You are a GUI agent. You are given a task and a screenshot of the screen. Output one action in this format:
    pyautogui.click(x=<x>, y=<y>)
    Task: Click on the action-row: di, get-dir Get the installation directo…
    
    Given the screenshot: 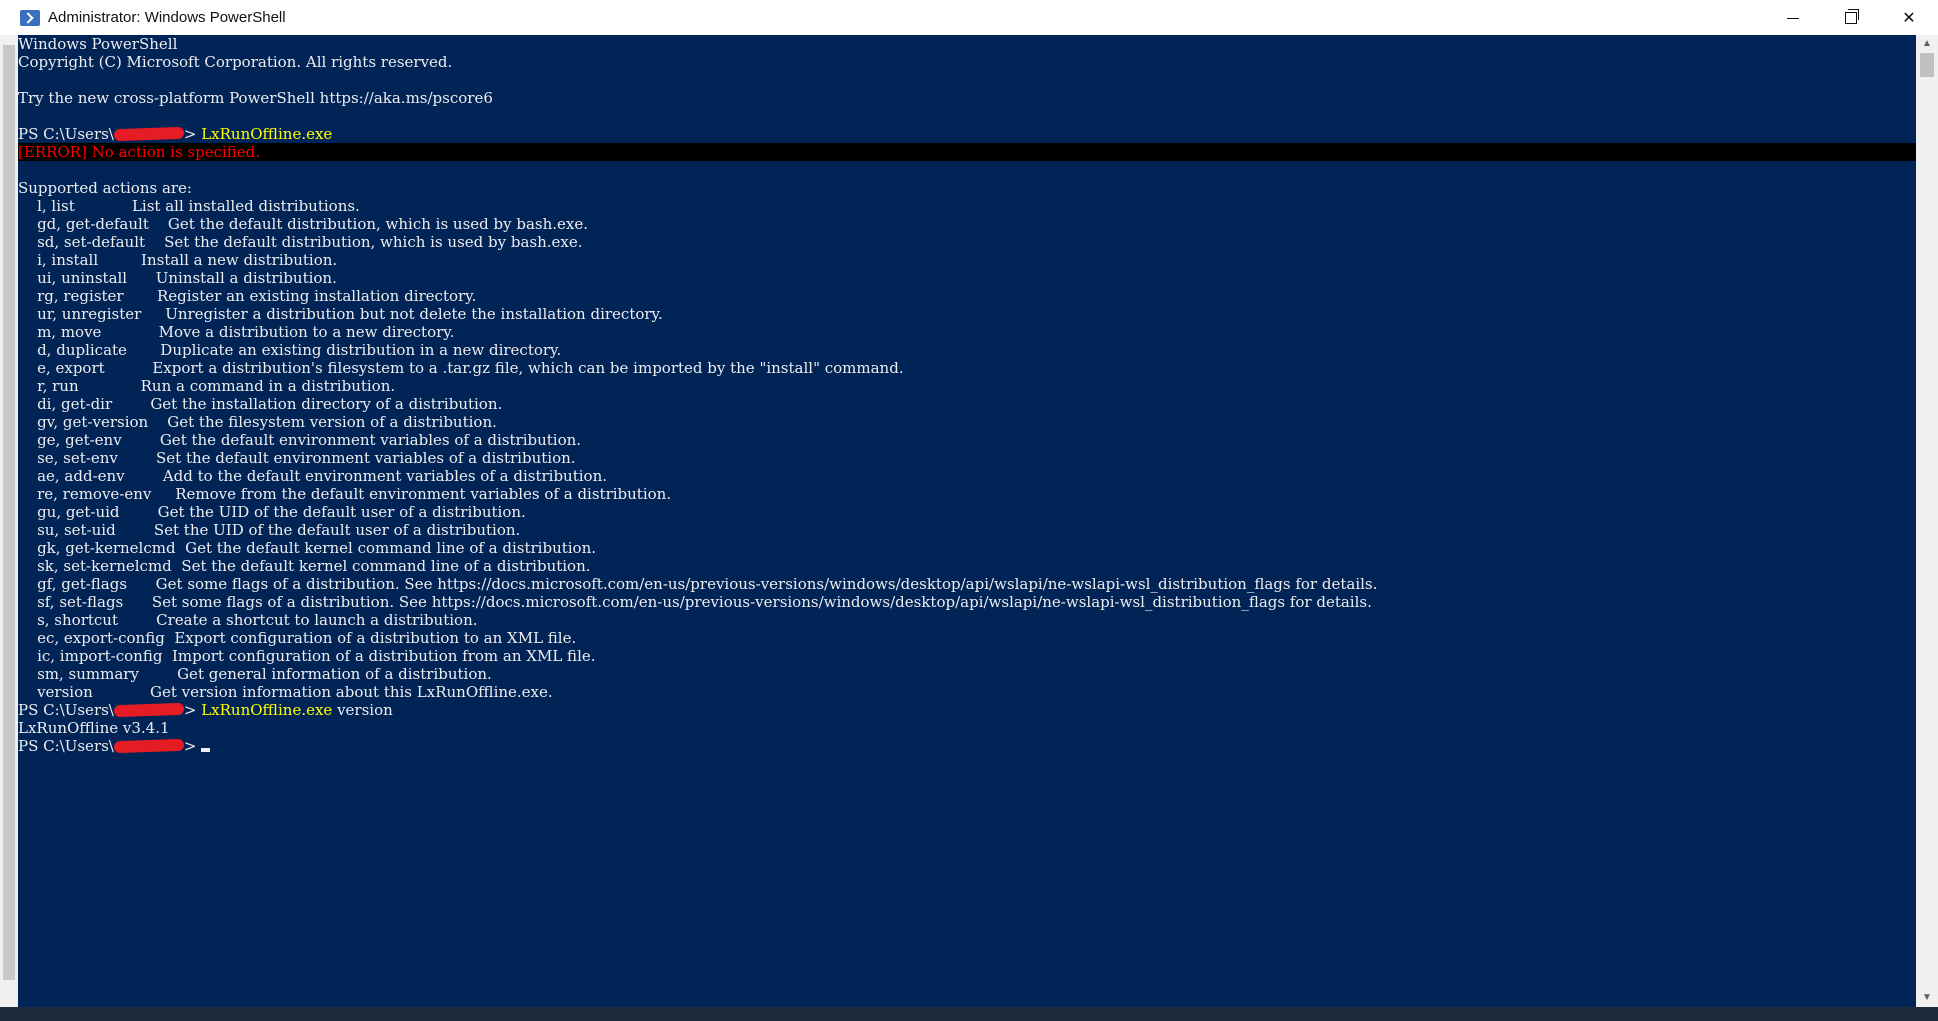 What is the action you would take?
    pyautogui.click(x=967, y=404)
    